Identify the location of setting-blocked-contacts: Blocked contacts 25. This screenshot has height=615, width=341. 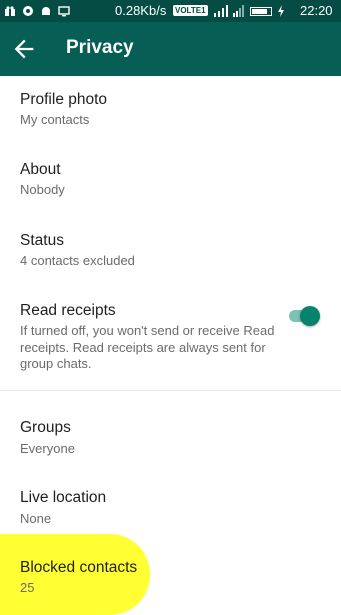
(170, 574).